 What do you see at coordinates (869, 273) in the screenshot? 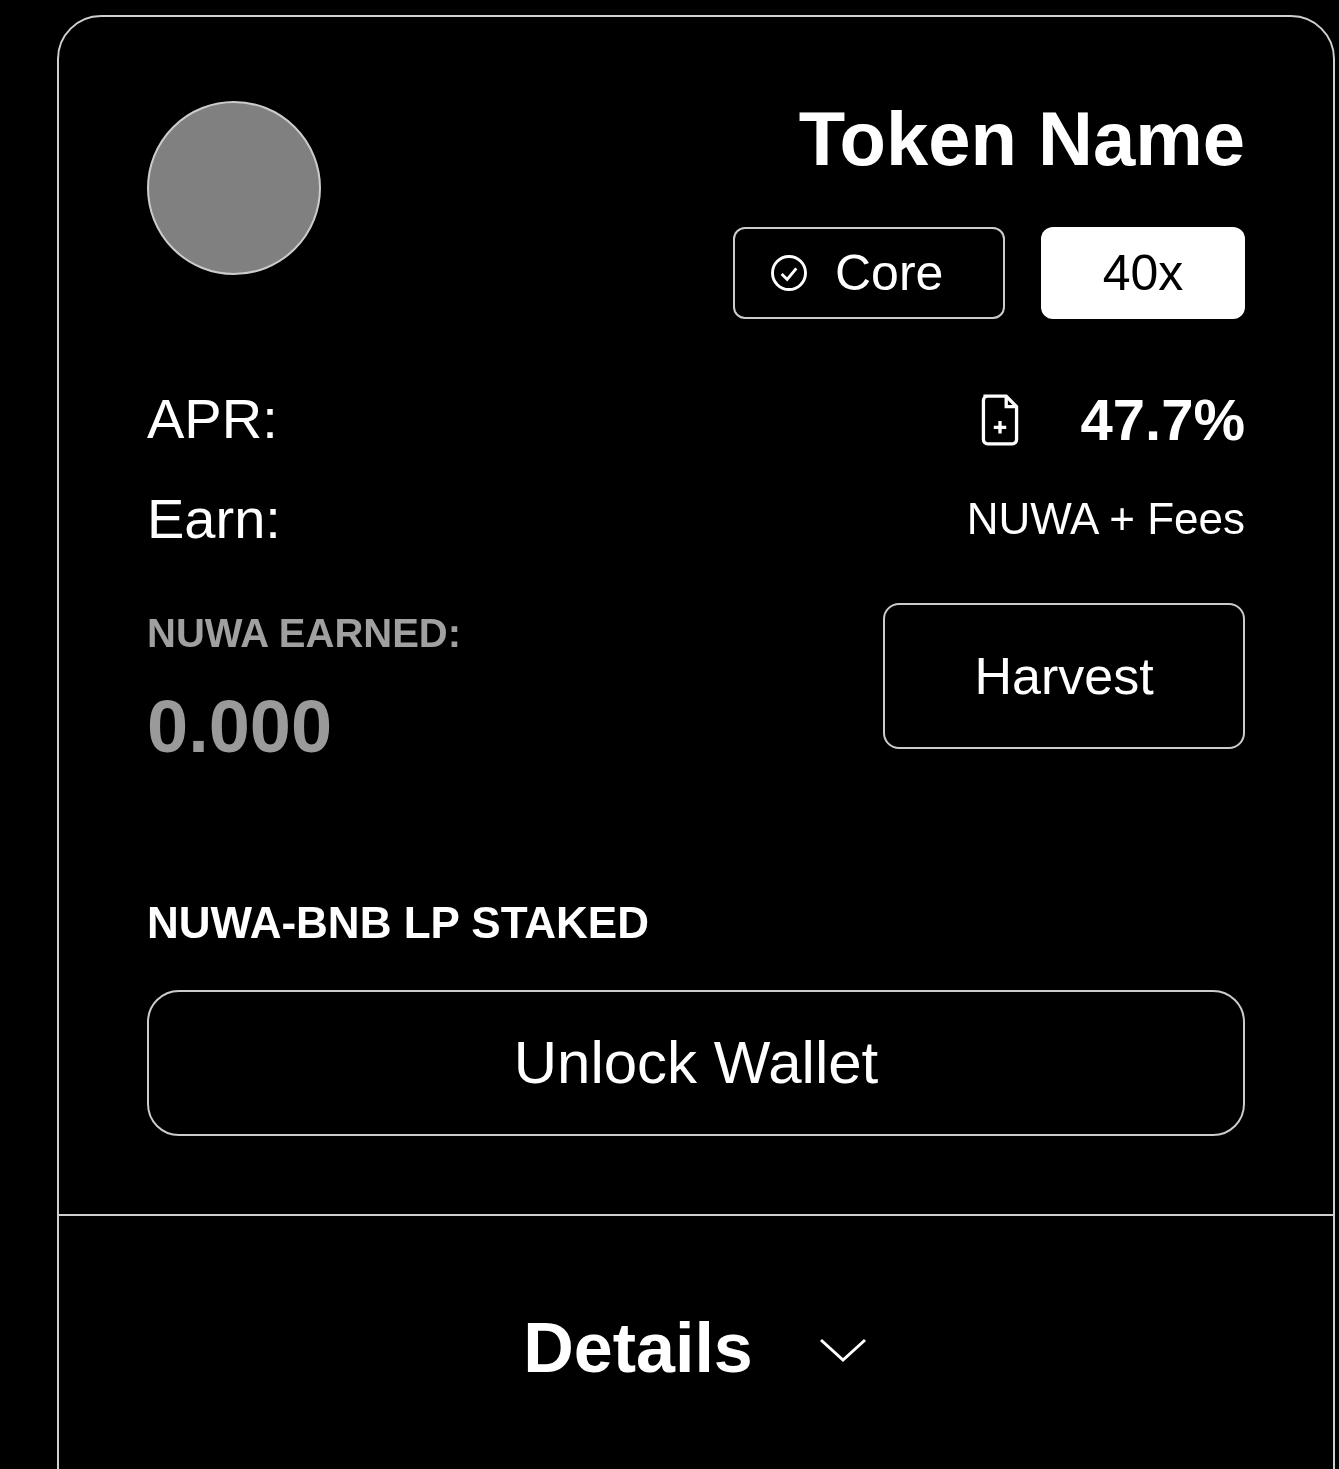
I see `core-tag: Core` at bounding box center [869, 273].